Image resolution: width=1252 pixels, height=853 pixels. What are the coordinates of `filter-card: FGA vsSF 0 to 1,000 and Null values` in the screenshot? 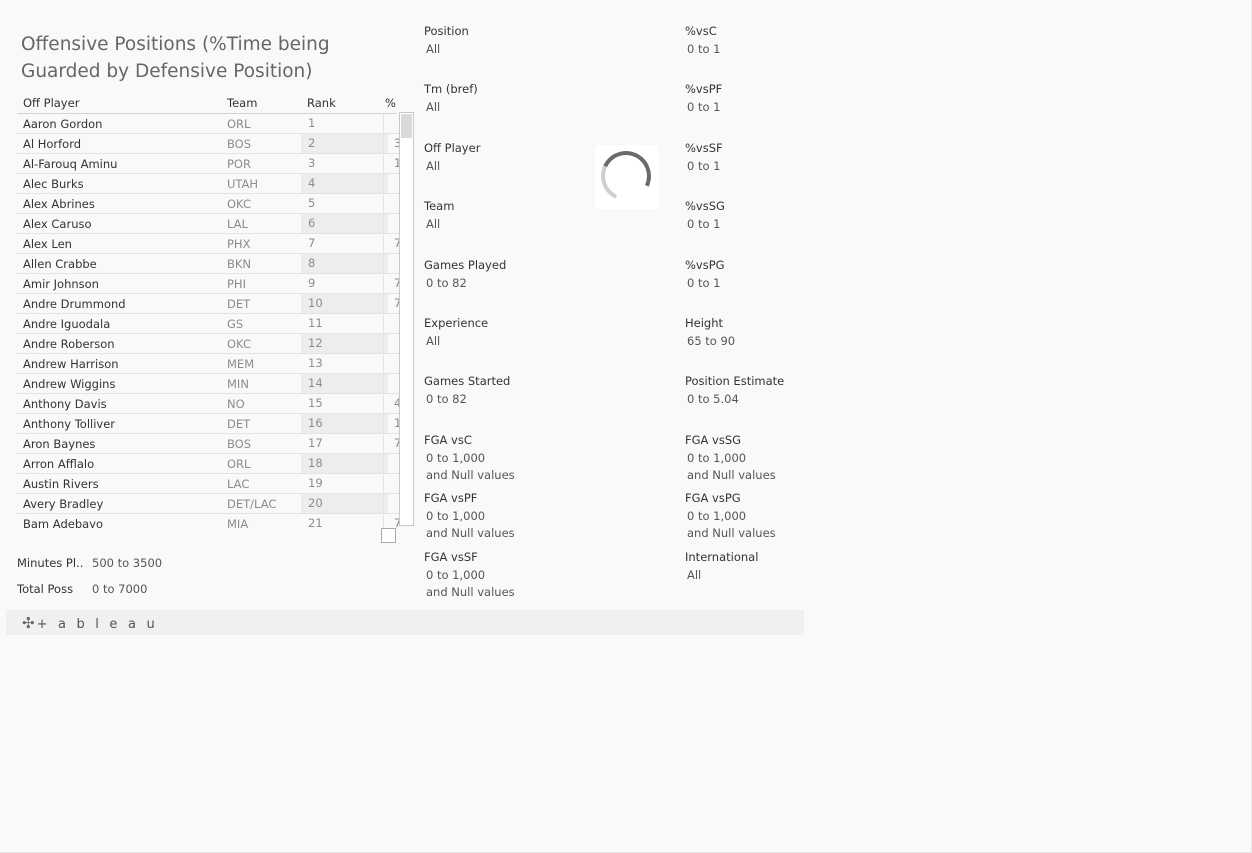 It's located at (469, 575).